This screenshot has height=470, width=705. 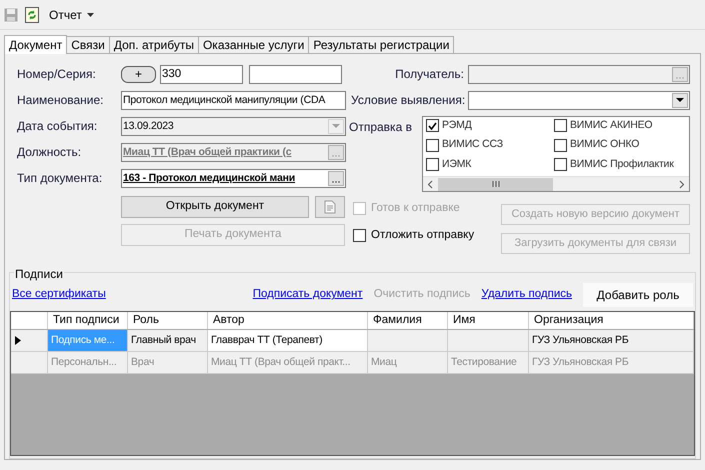 I want to click on action-link: Подписать документ, so click(x=307, y=295).